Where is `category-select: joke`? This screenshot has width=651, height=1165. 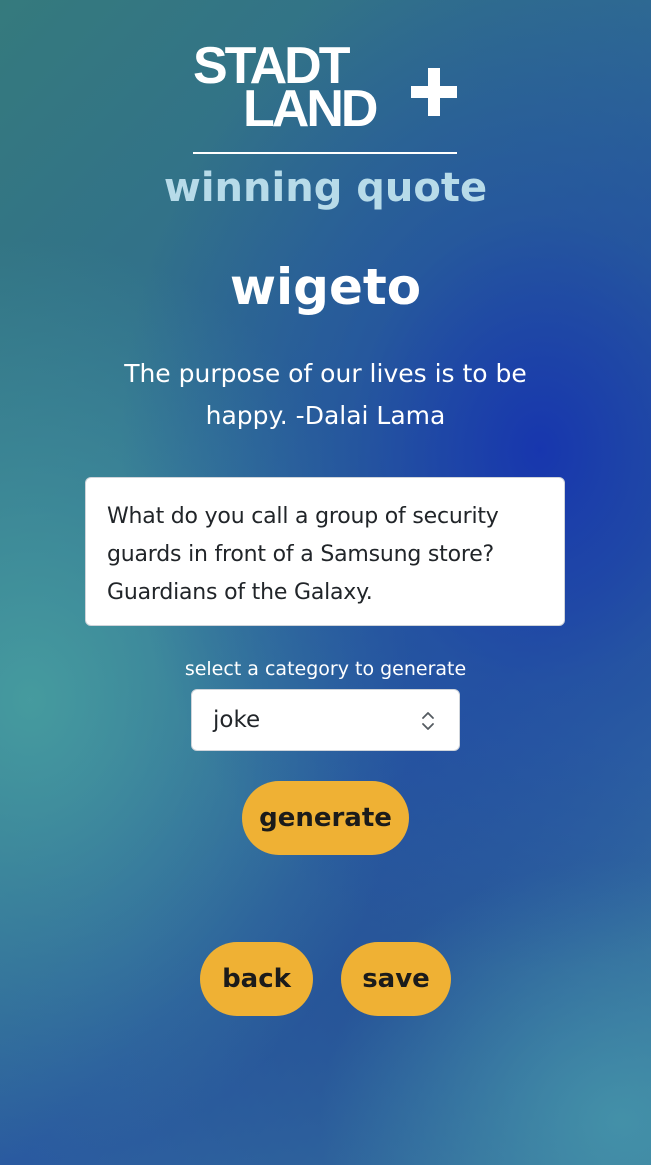
category-select: joke is located at coordinates (325, 720).